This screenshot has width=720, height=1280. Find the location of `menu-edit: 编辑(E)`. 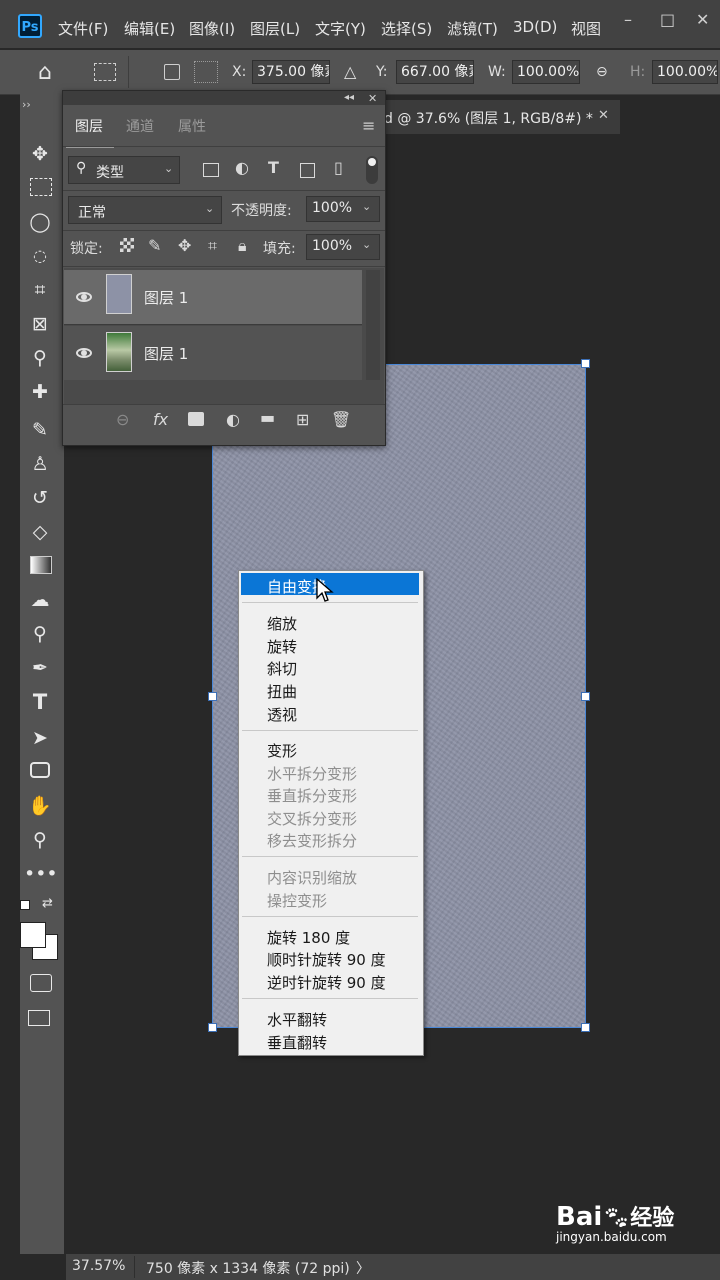

menu-edit: 编辑(E) is located at coordinates (149, 28).